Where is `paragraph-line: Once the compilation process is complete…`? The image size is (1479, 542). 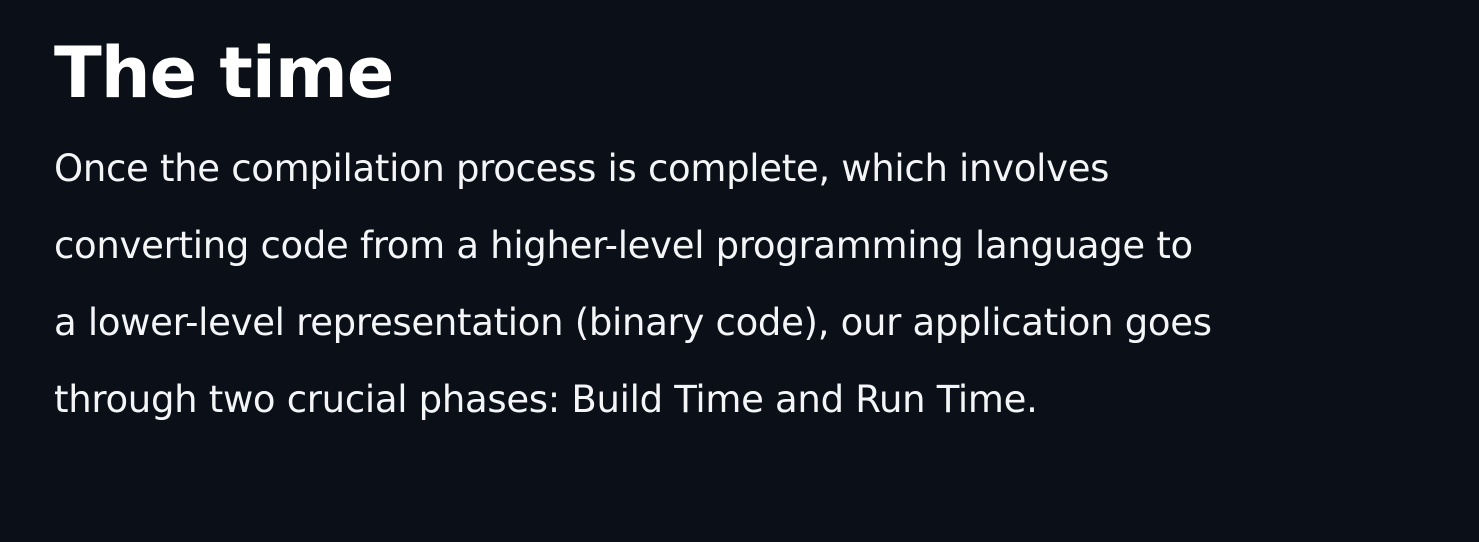 paragraph-line: Once the compilation process is complete… is located at coordinates (582, 168).